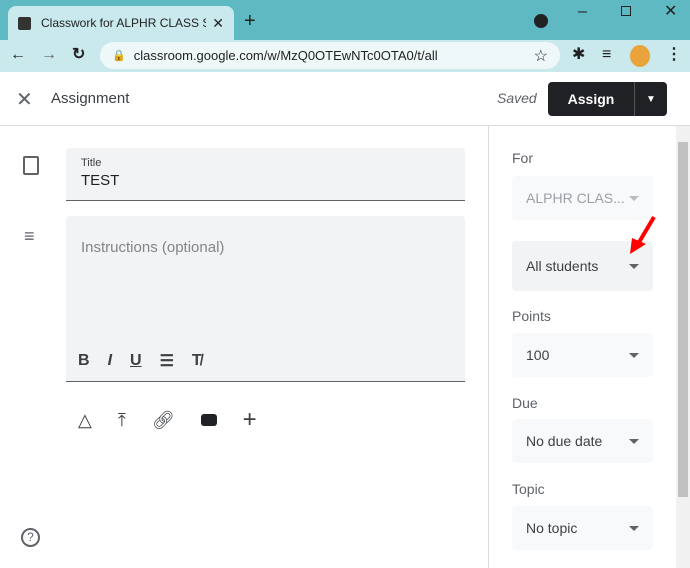 The height and width of the screenshot is (568, 690). What do you see at coordinates (197, 361) in the screenshot?
I see `clear-formatting-icon: T̸` at bounding box center [197, 361].